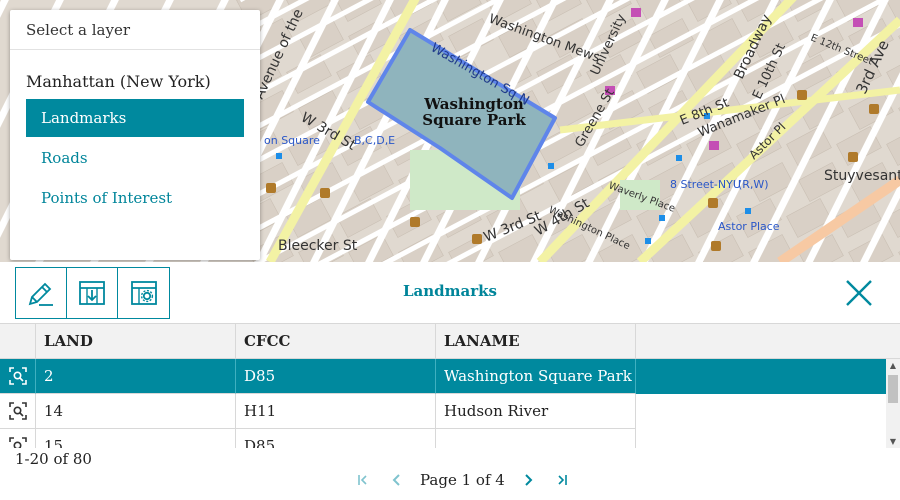 The width and height of the screenshot is (900, 500). Describe the element at coordinates (292, 140) in the screenshot. I see `station-label: on Square` at that location.